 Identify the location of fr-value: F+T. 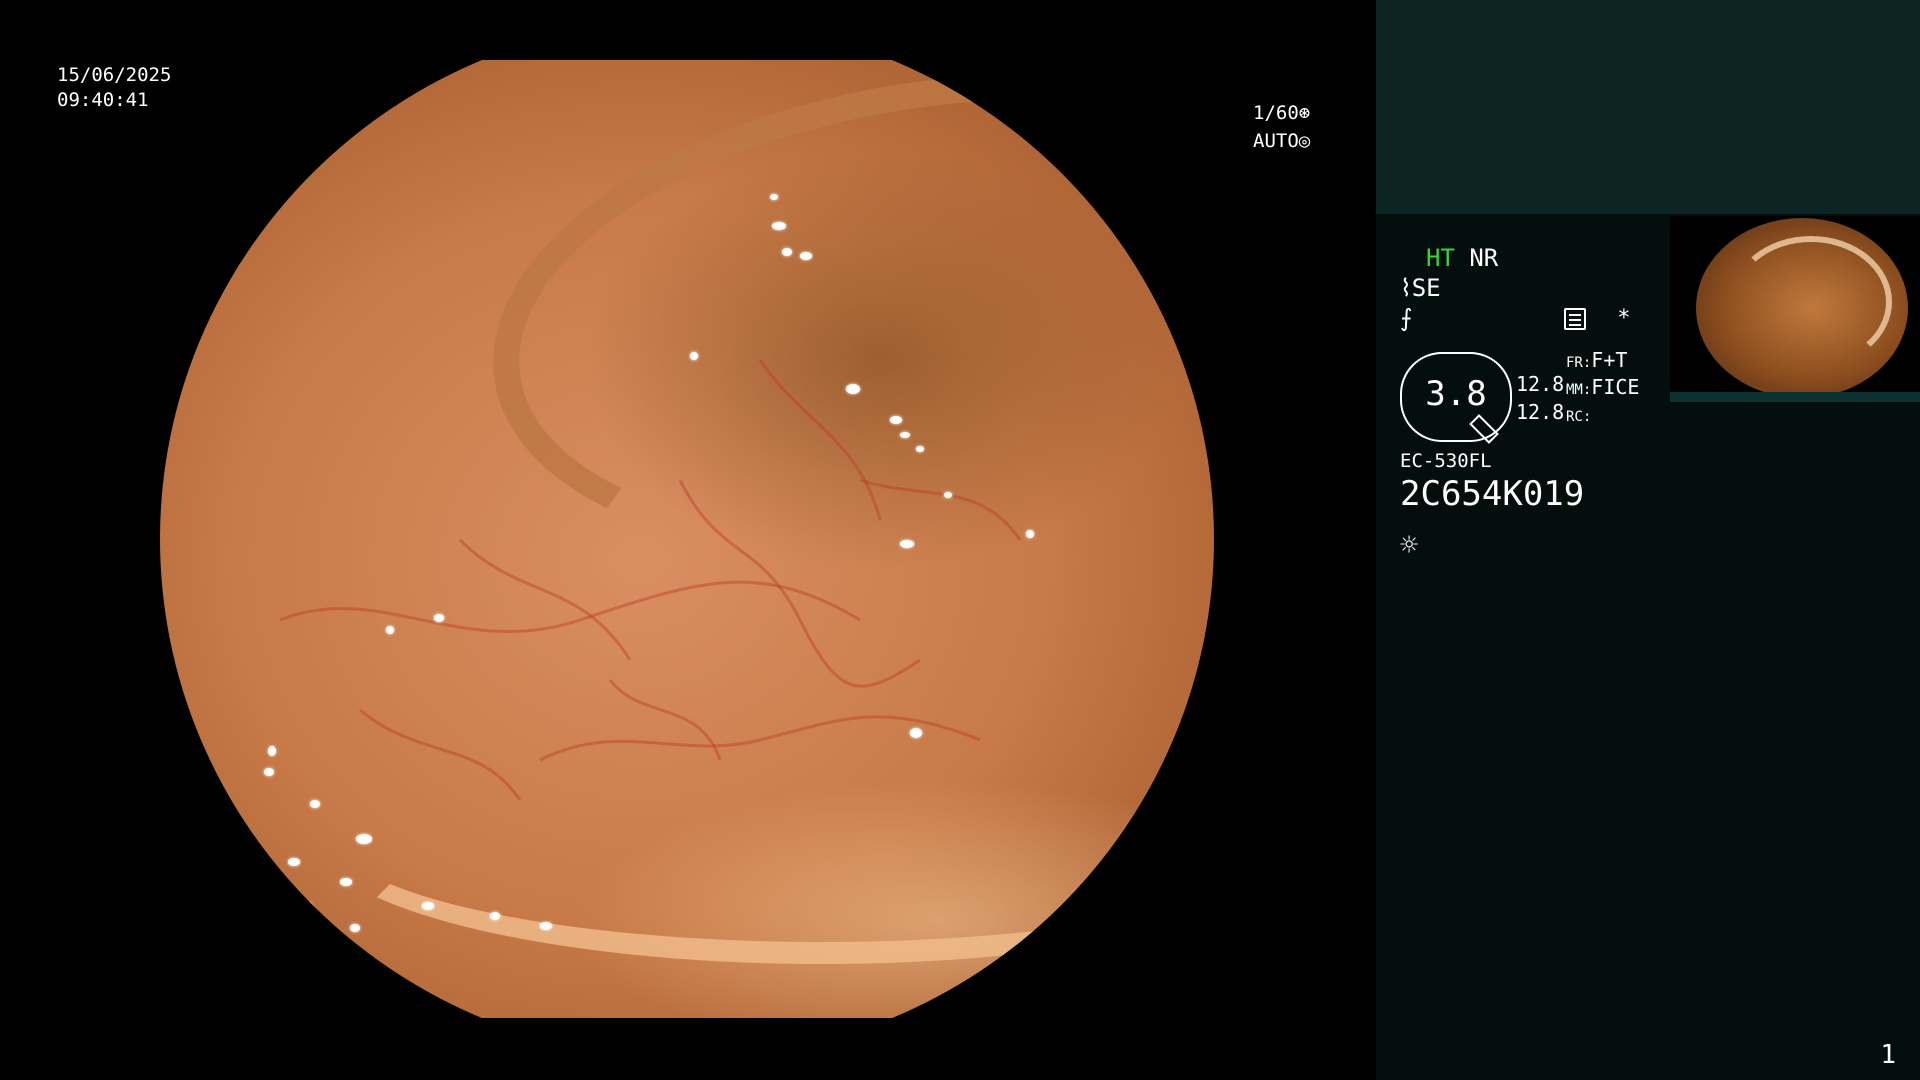
(1609, 360).